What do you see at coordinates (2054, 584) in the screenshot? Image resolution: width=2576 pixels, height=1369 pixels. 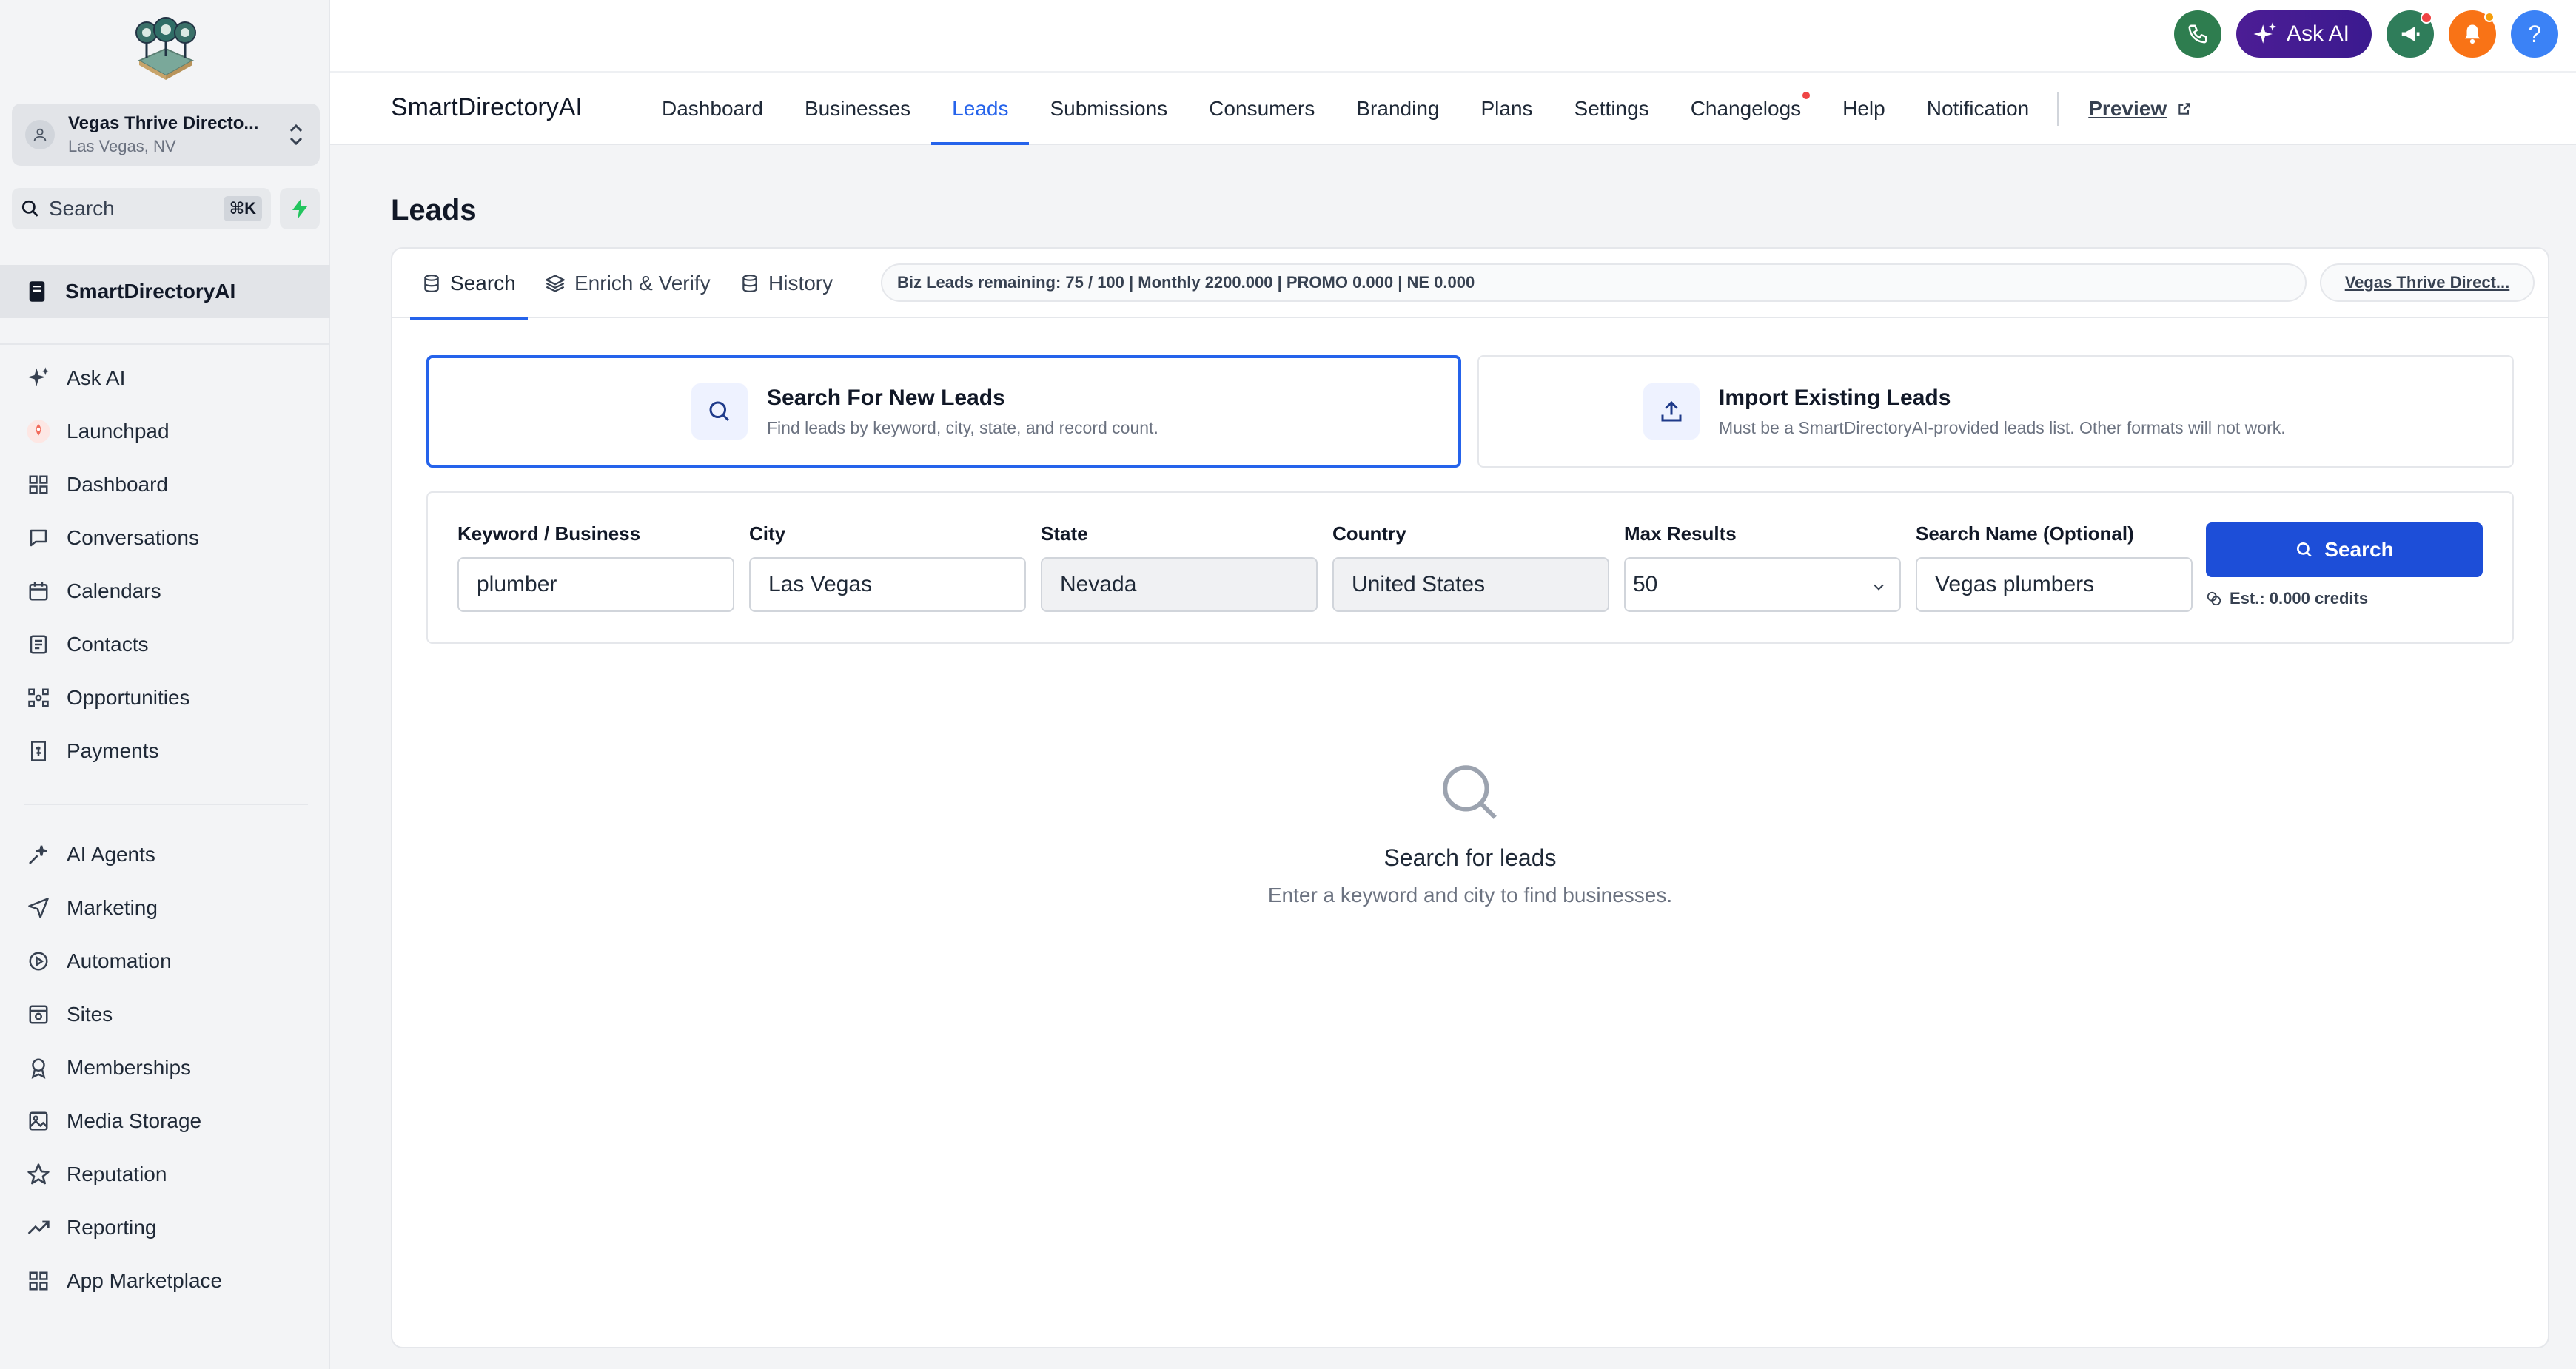 I see `search-name-input: Vegas plumbers` at bounding box center [2054, 584].